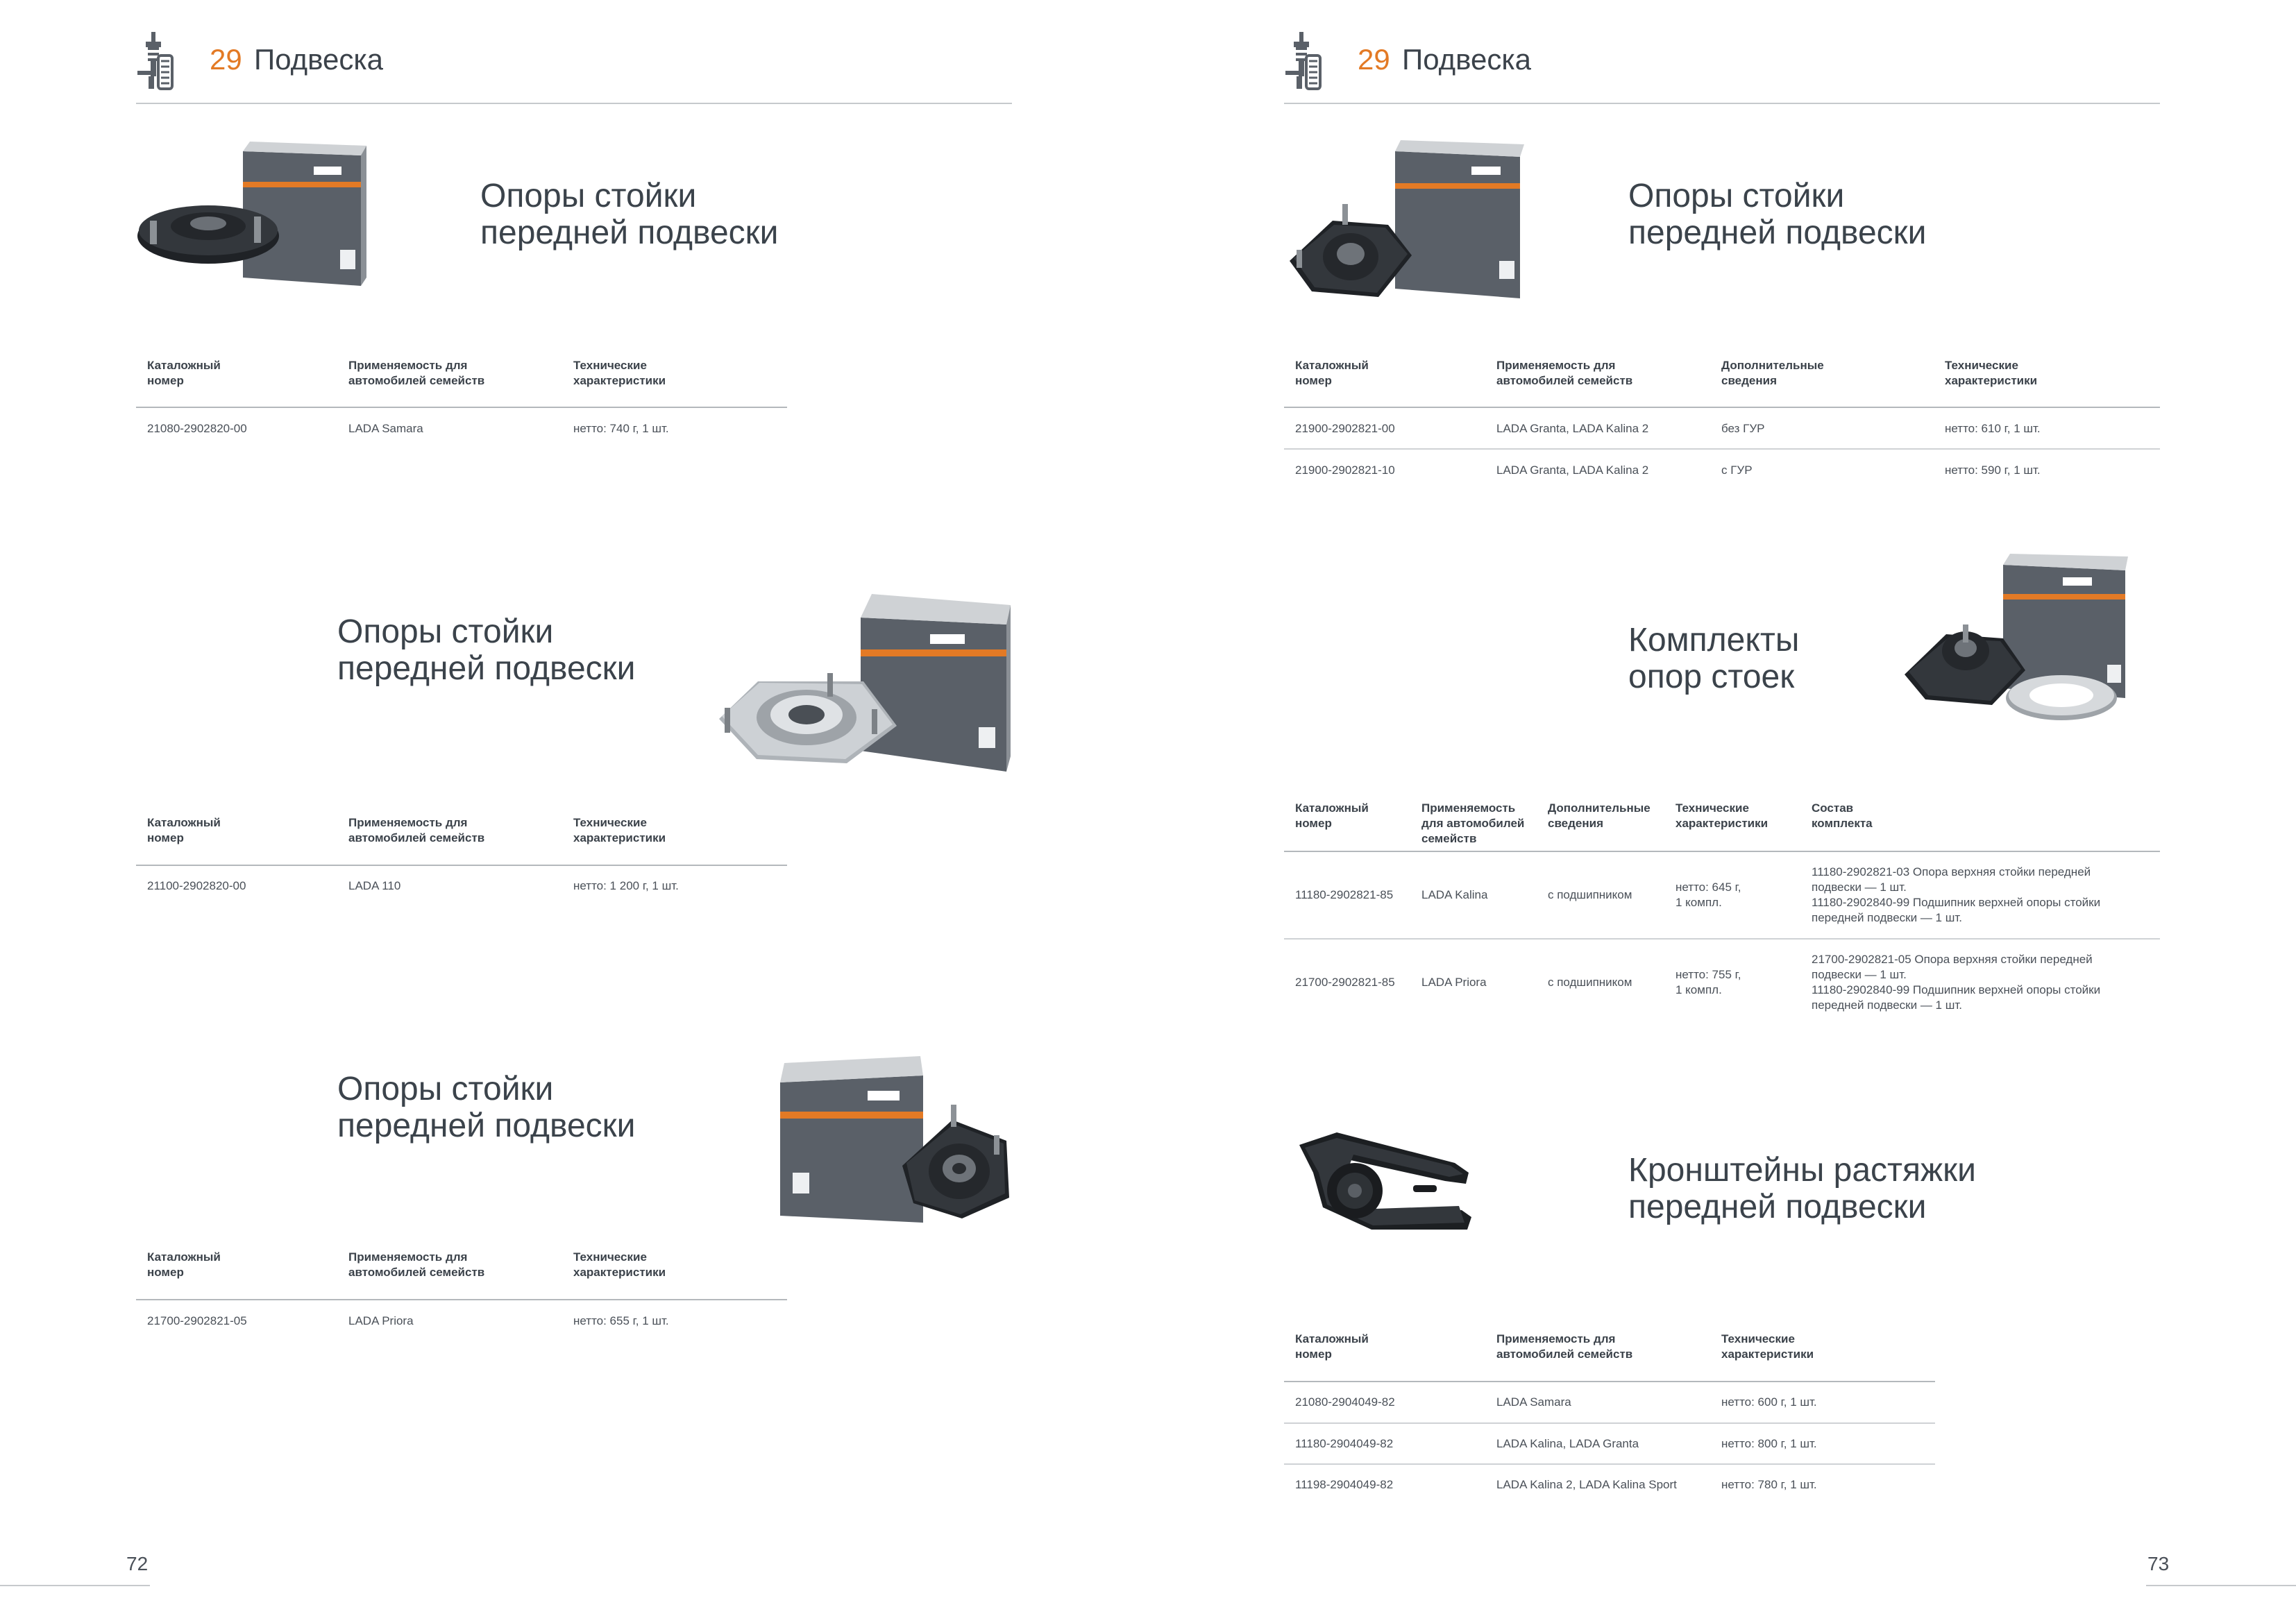  I want to click on table-cell: LADA Kalina, so click(1455, 894).